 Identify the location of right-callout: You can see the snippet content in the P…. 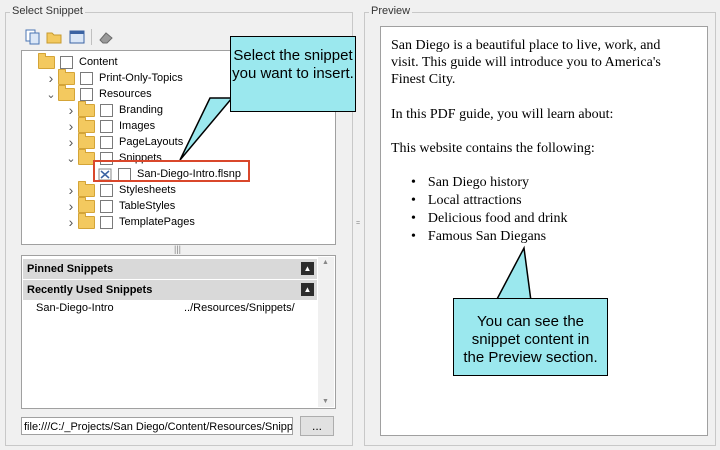
(530, 337).